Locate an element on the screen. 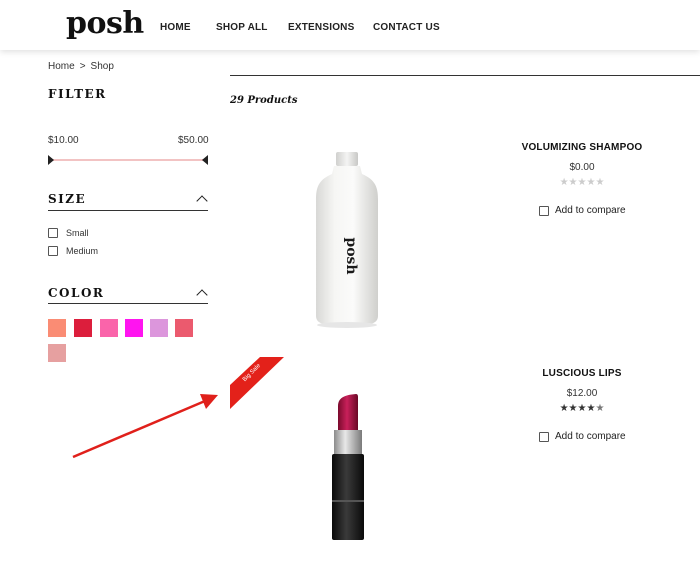  size-small-checkbox is located at coordinates (53, 233).